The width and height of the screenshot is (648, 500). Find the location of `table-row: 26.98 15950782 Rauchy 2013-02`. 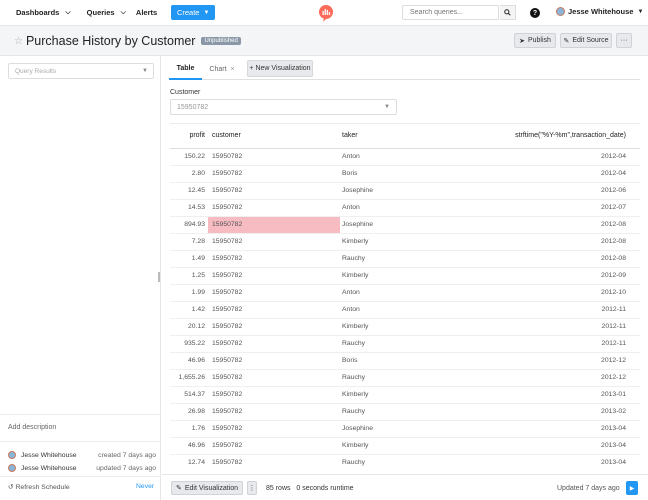

table-row: 26.98 15950782 Rauchy 2013-02 is located at coordinates (405, 412).